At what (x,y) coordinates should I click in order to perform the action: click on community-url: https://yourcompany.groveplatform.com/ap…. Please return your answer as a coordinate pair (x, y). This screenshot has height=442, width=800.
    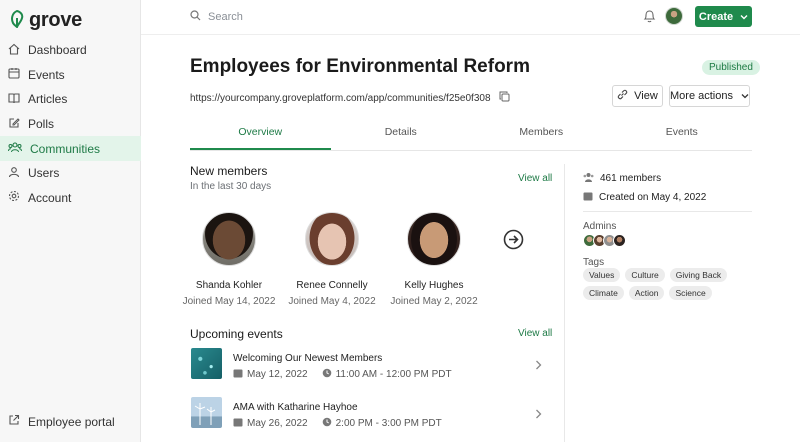
    Looking at the image, I should click on (350, 98).